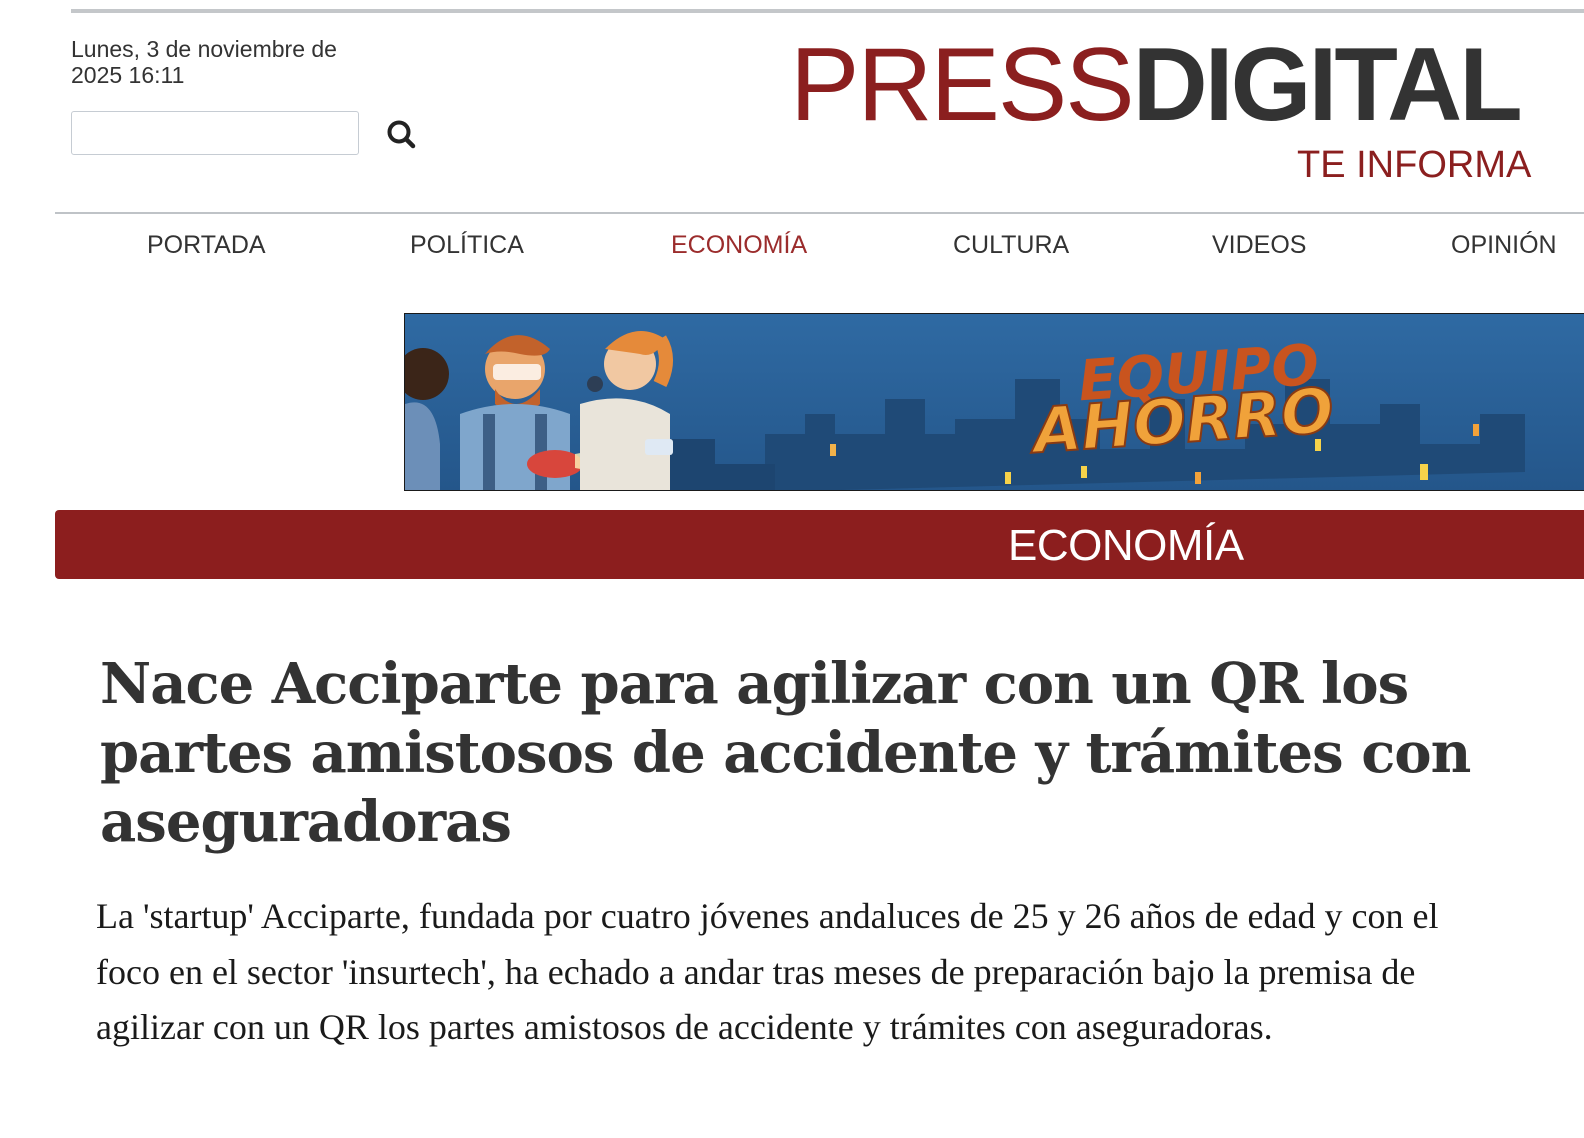 The image size is (1584, 1138). Describe the element at coordinates (1327, 85) in the screenshot. I see `logo-digital: DIGITAL` at that location.